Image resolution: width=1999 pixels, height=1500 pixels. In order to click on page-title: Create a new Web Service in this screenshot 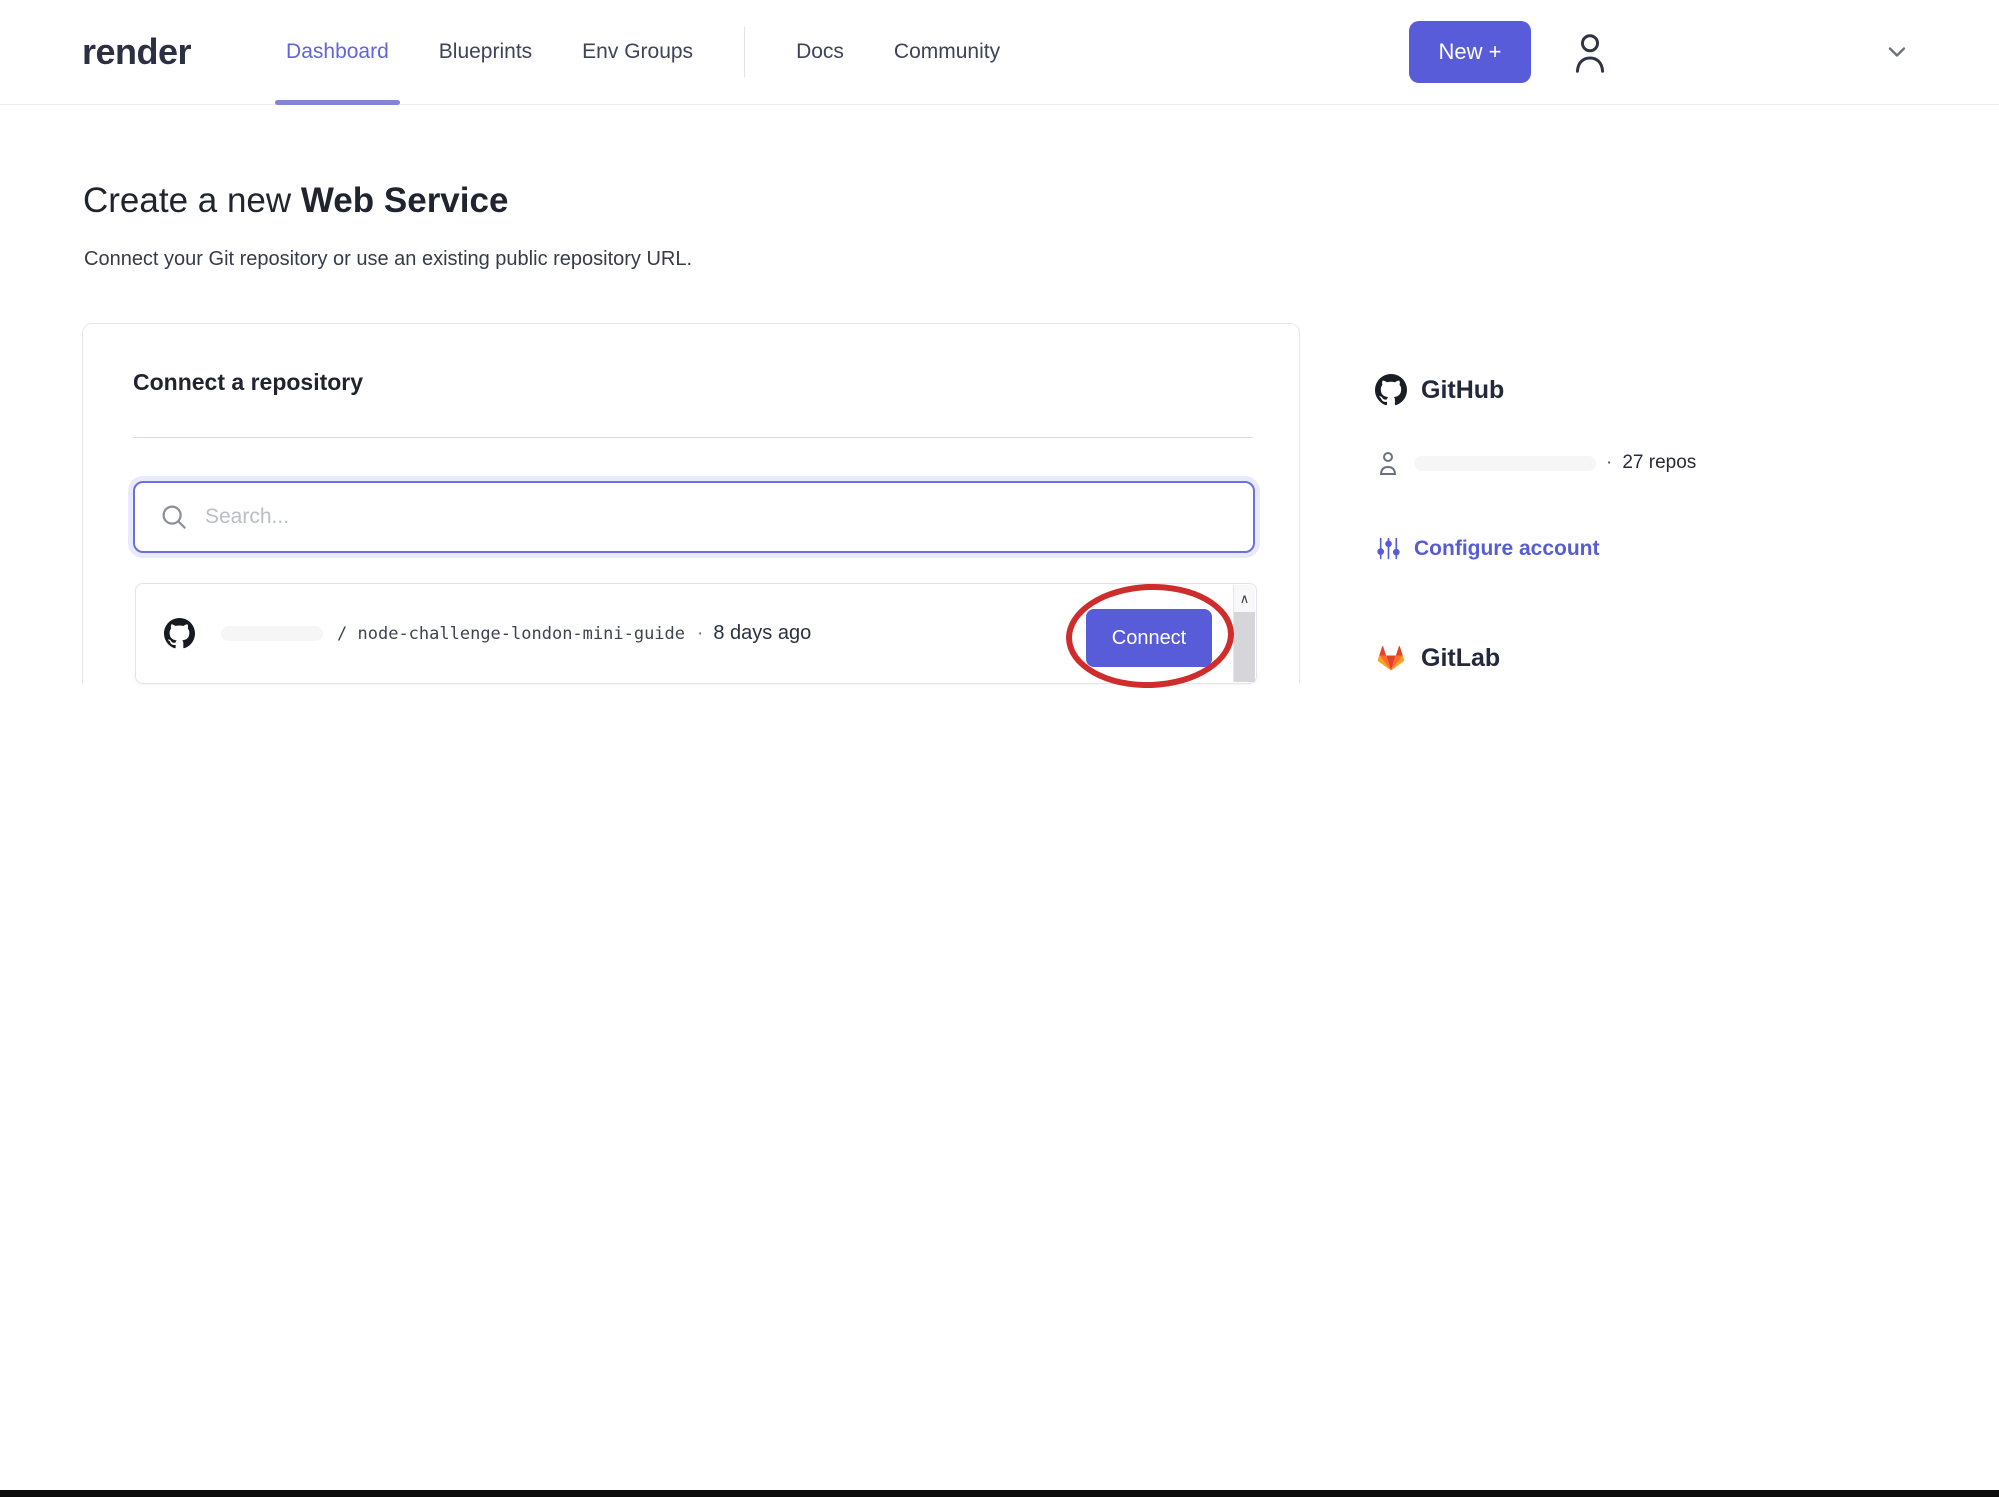, I will do `click(295, 201)`.